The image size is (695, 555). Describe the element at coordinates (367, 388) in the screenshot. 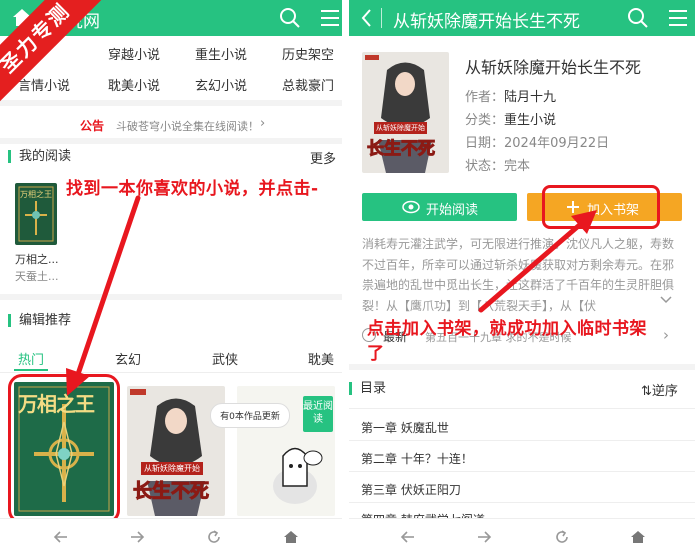

I see `toc-title: 目录` at that location.